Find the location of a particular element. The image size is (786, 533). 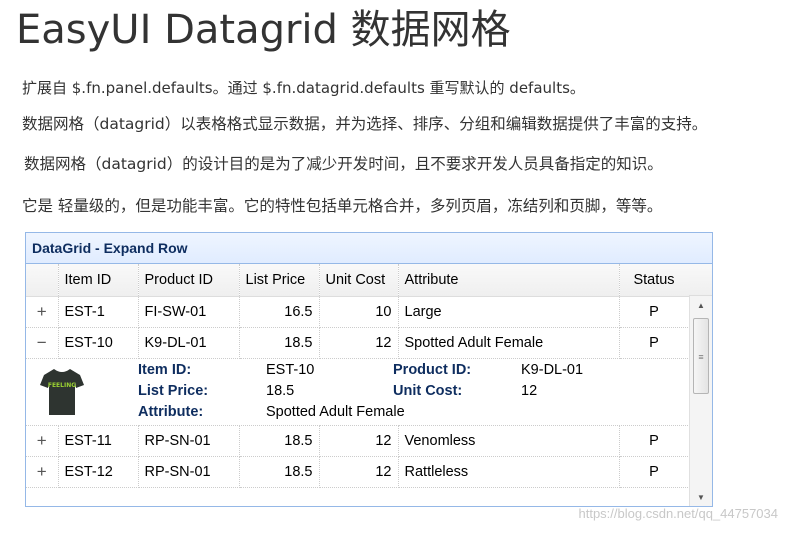

detail-label-unit-cost: Unit Cost: is located at coordinates (428, 390).